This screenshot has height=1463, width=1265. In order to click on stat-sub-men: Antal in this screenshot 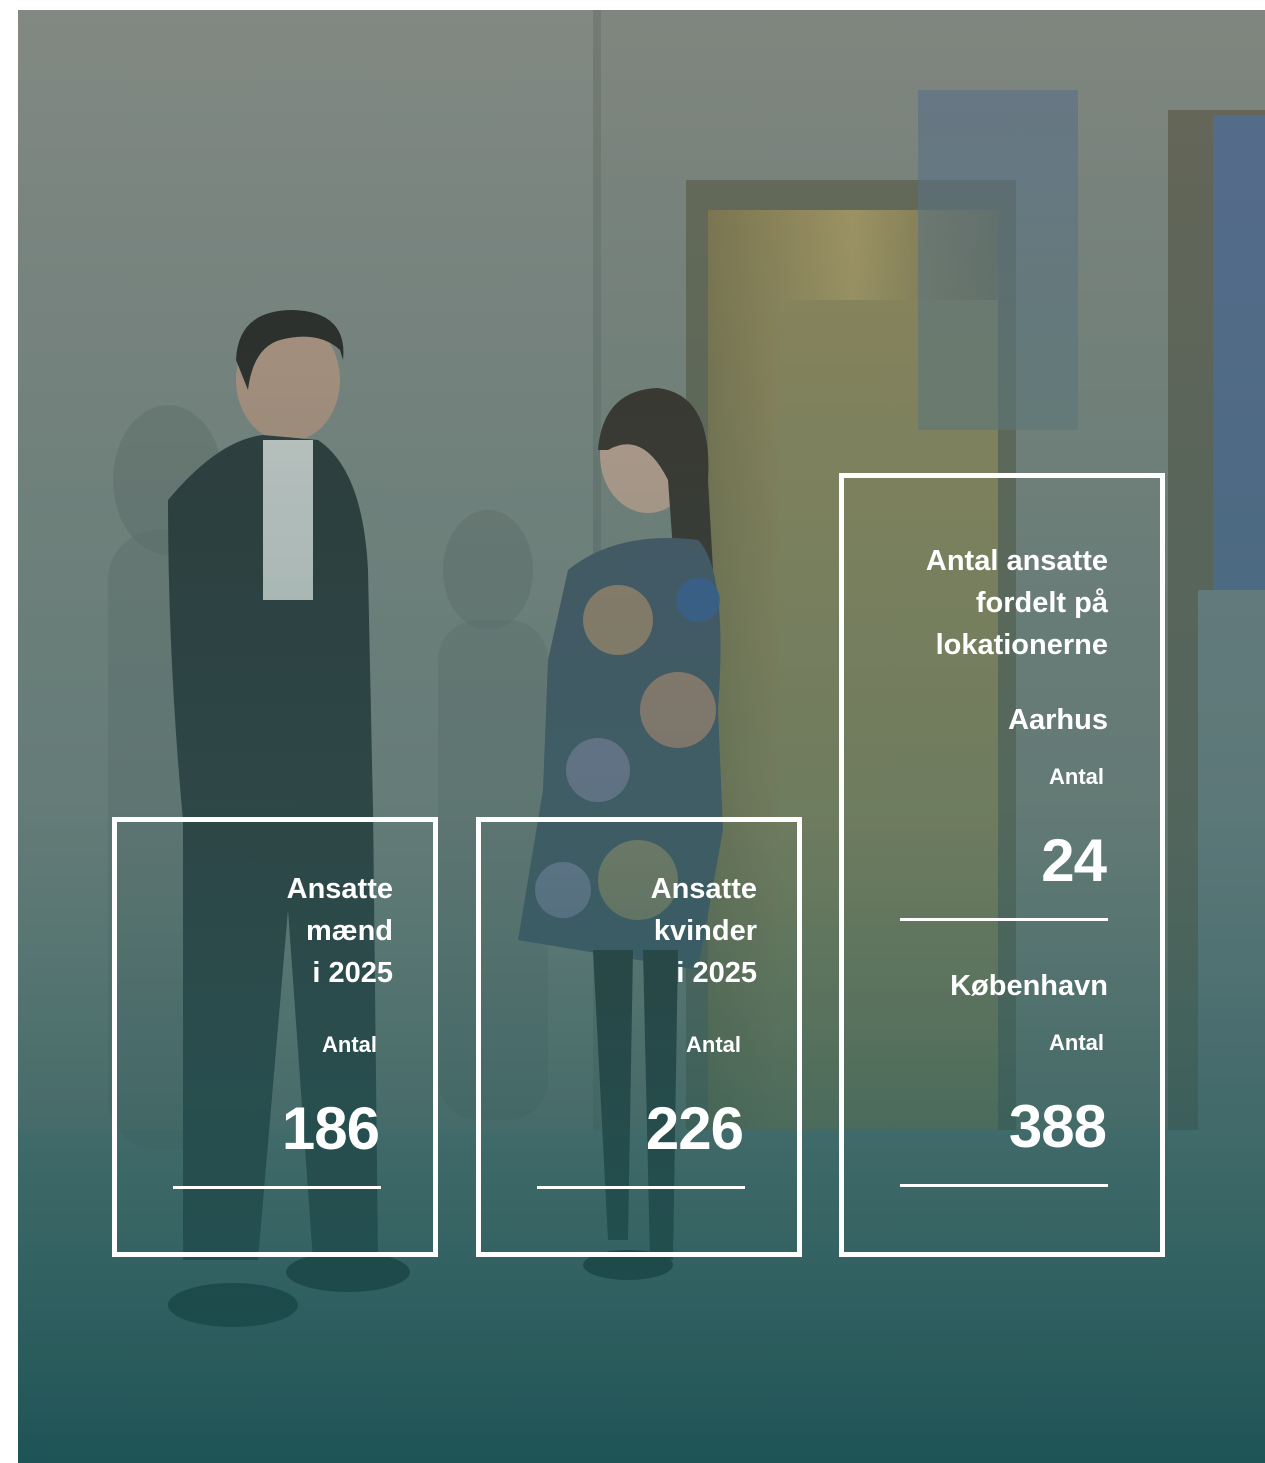, I will do `click(349, 1044)`.